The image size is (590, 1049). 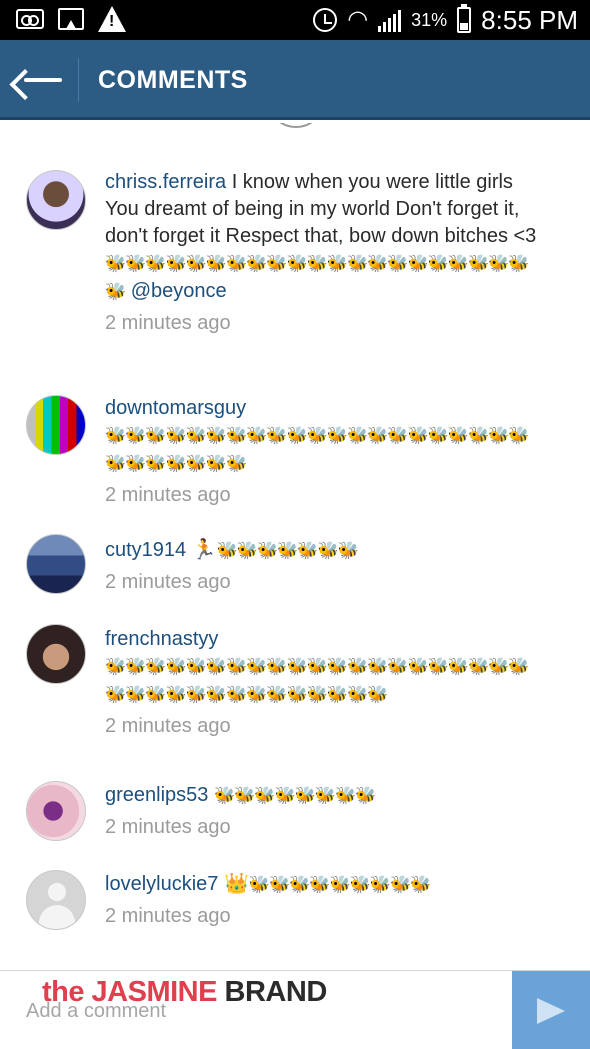 I want to click on comment-username: cuty1914, so click(x=145, y=550).